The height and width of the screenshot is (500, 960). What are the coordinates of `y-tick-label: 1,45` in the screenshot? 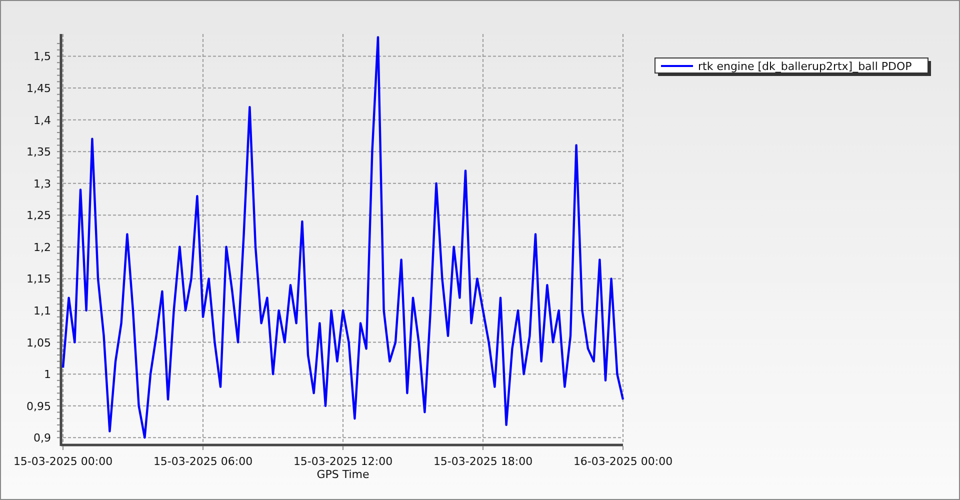 It's located at (38, 89).